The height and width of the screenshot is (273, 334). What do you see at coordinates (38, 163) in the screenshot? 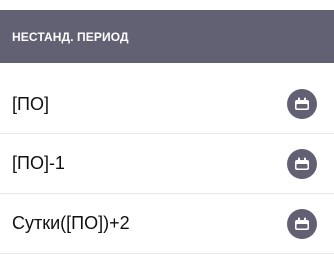
I see `period-label: [ПО]-1` at bounding box center [38, 163].